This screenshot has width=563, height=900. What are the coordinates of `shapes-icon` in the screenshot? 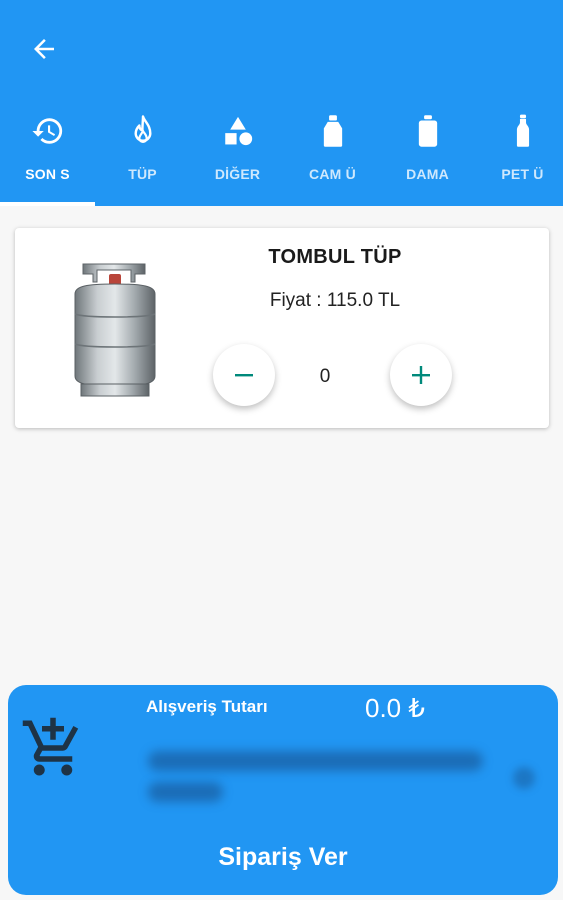 It's located at (238, 131).